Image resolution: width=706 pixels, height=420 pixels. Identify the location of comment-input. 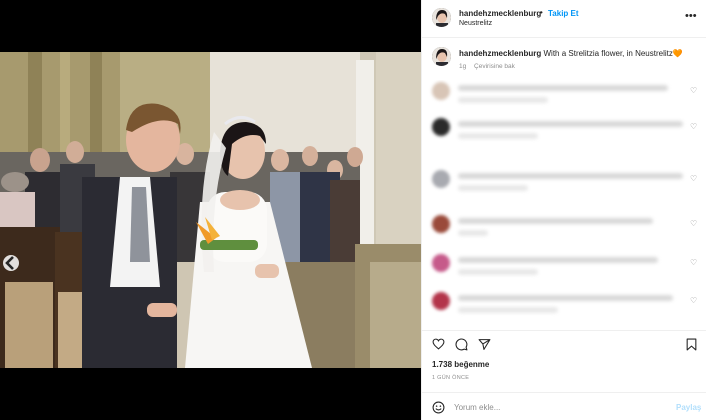
(564, 407).